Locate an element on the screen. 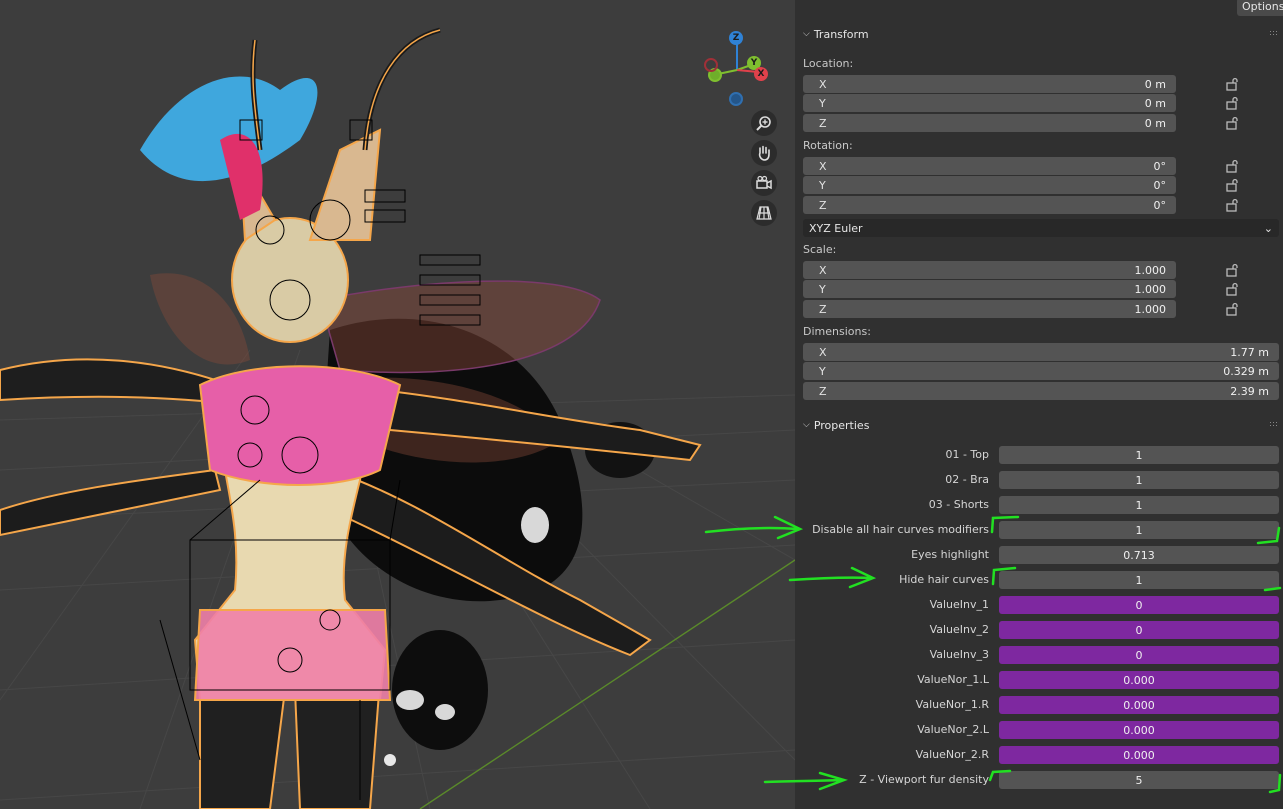 The image size is (1283, 809). location-x-field: X0 m is located at coordinates (989, 84).